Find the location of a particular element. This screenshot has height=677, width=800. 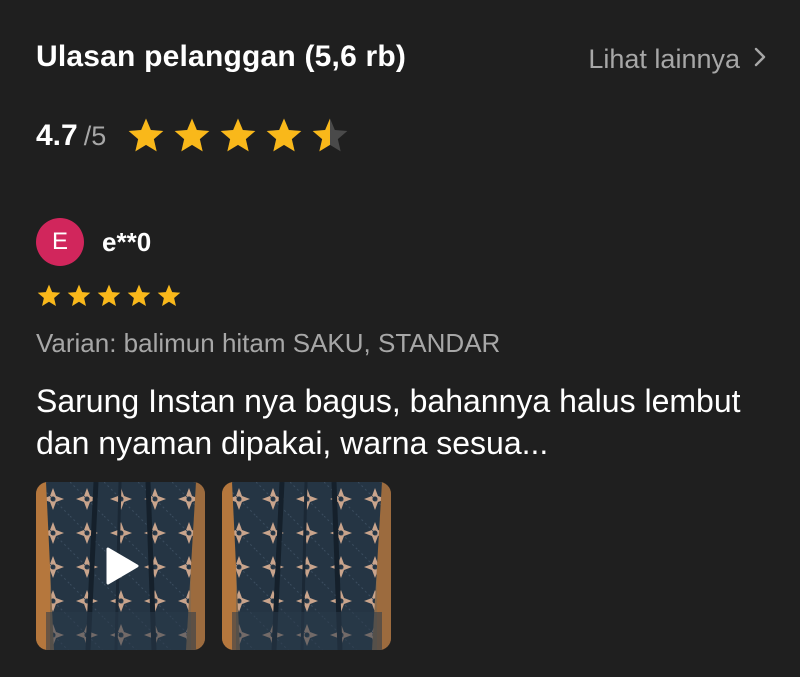

rating-max: /5 is located at coordinates (95, 135).